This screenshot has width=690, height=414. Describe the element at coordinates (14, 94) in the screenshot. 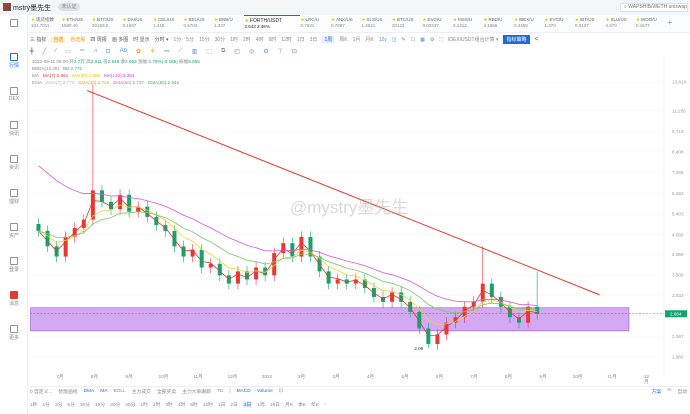

I see `sidebar-item-2: DEX` at that location.